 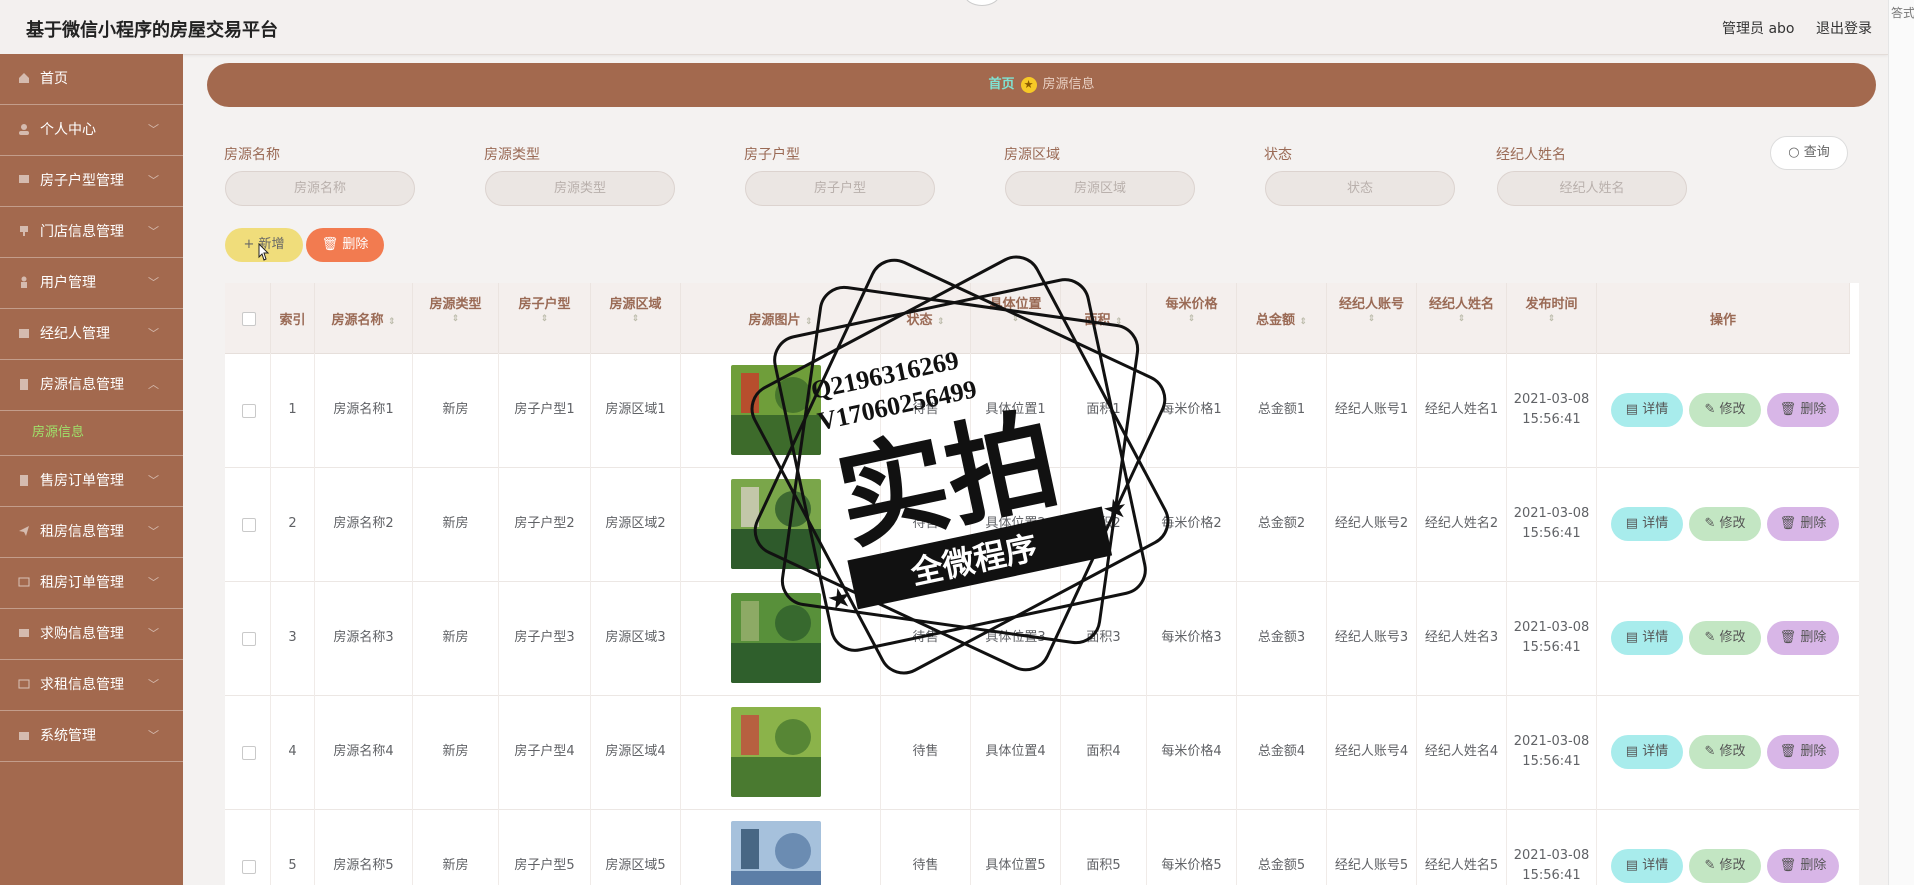 What do you see at coordinates (1192, 318) in the screenshot?
I see `column-header-9: 每米价格 ⇕` at bounding box center [1192, 318].